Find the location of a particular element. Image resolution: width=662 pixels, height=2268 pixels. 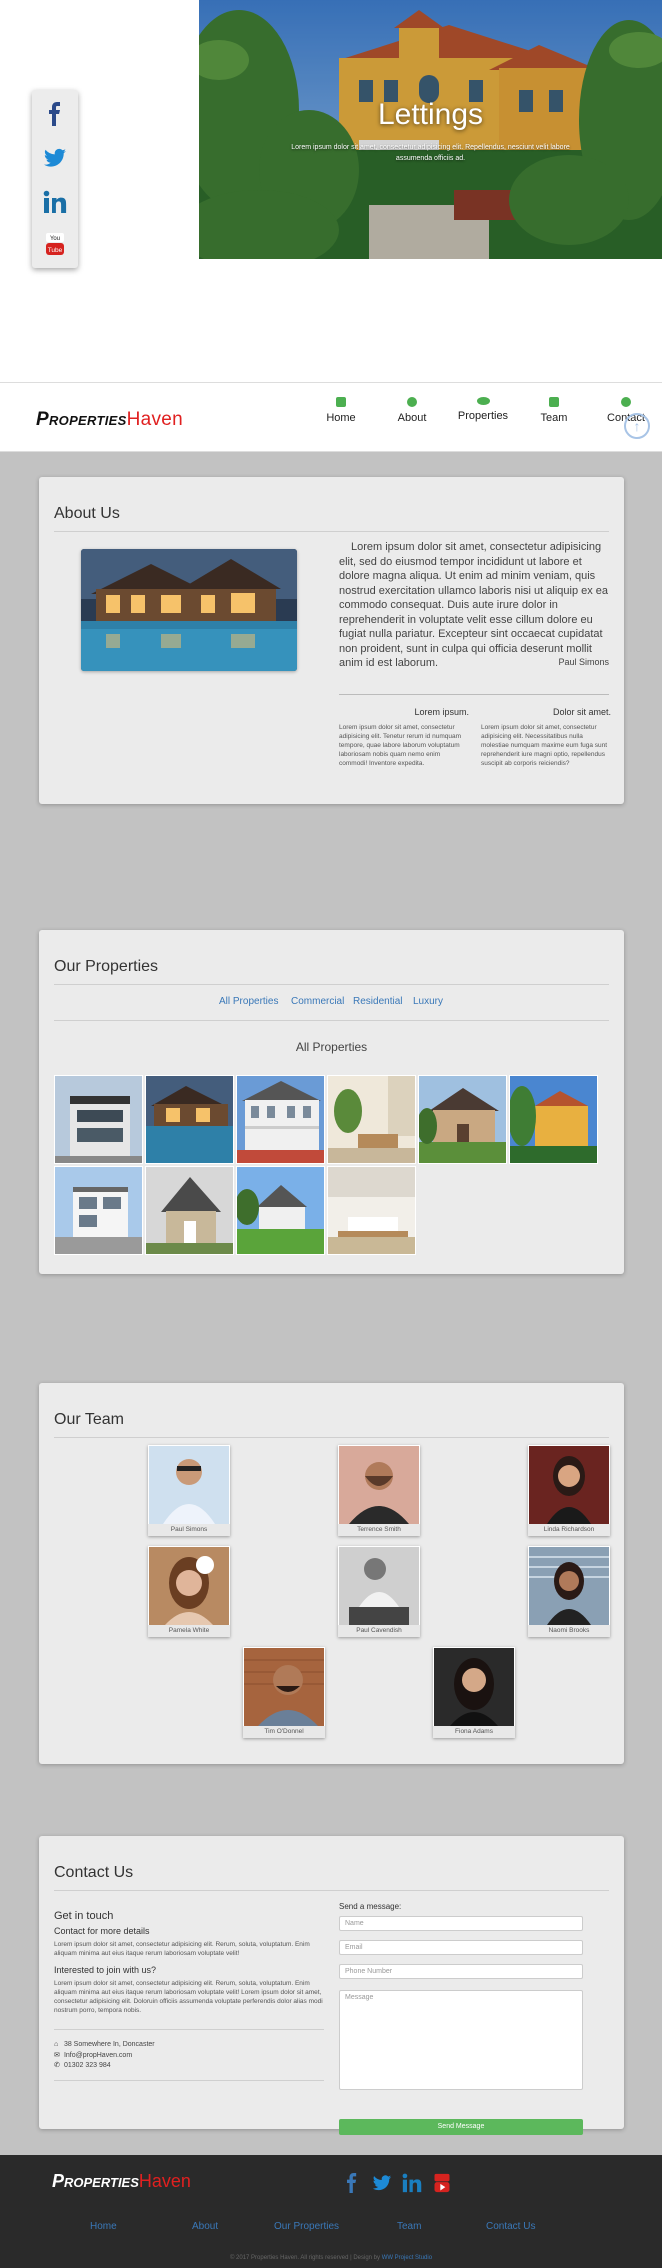

team-member: Tim O'Donnel is located at coordinates (284, 1692).